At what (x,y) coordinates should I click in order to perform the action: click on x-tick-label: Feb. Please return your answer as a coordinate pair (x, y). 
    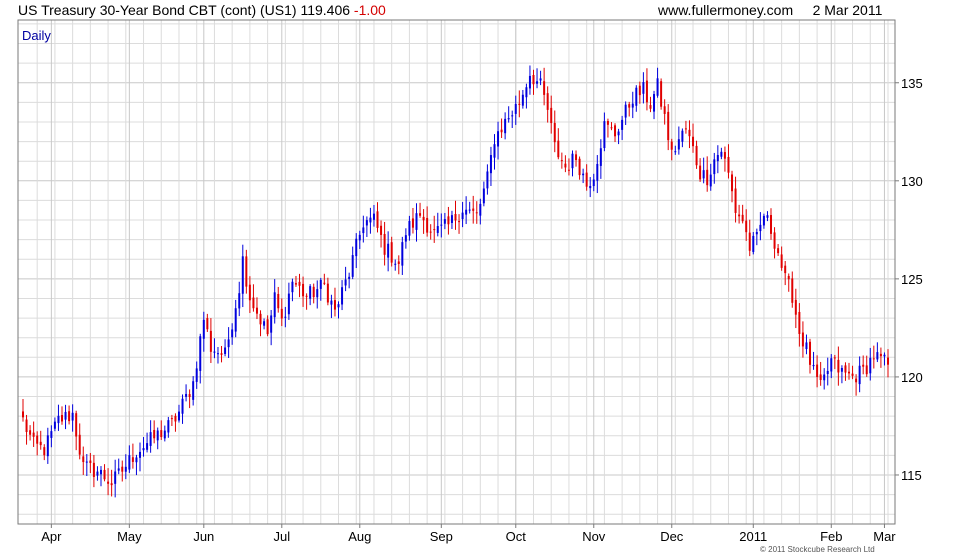
    Looking at the image, I should click on (831, 536).